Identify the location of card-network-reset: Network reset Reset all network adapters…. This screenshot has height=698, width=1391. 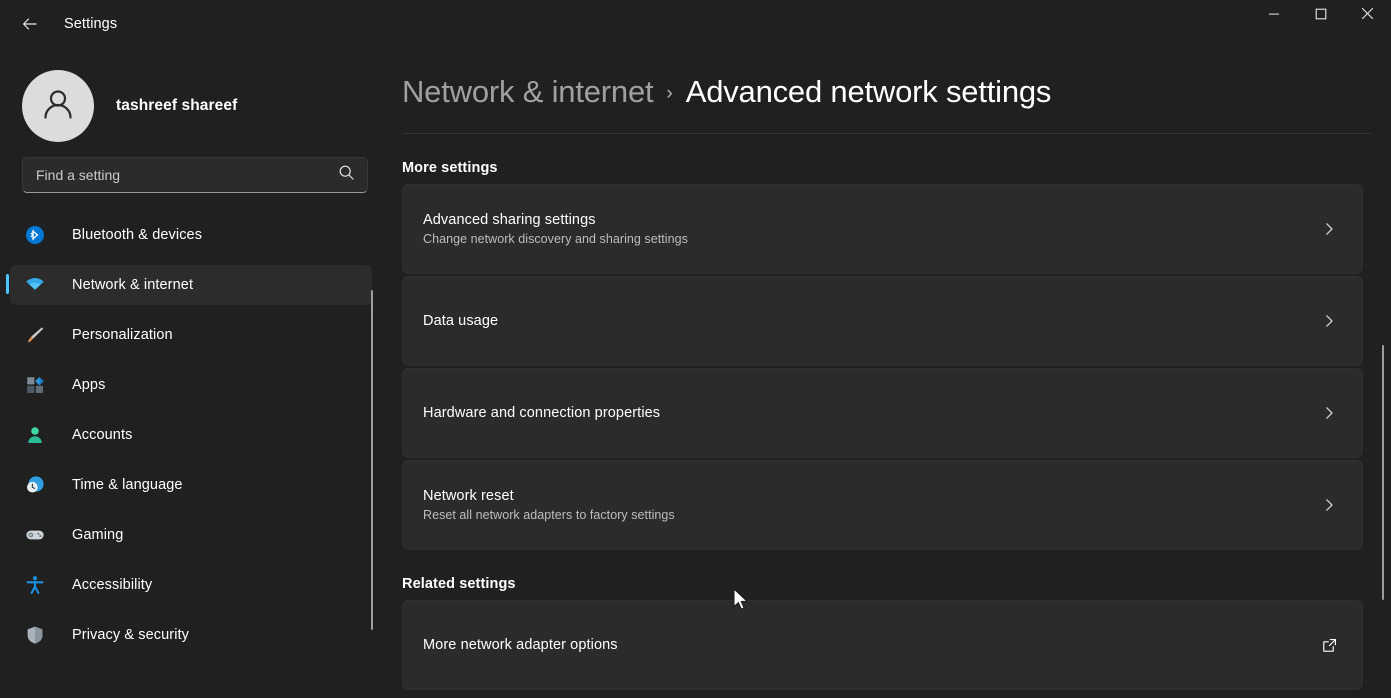
(882, 505).